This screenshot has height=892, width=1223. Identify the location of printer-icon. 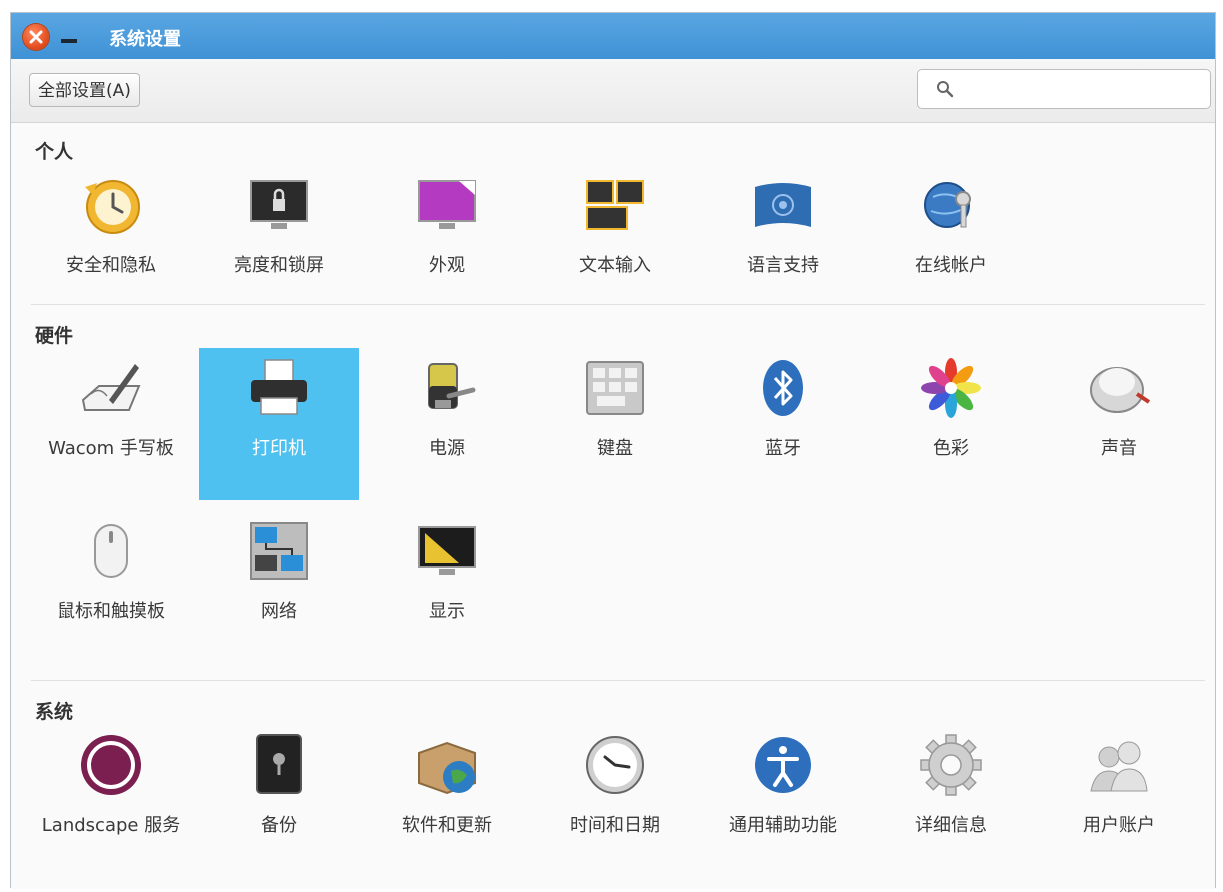
(279, 387).